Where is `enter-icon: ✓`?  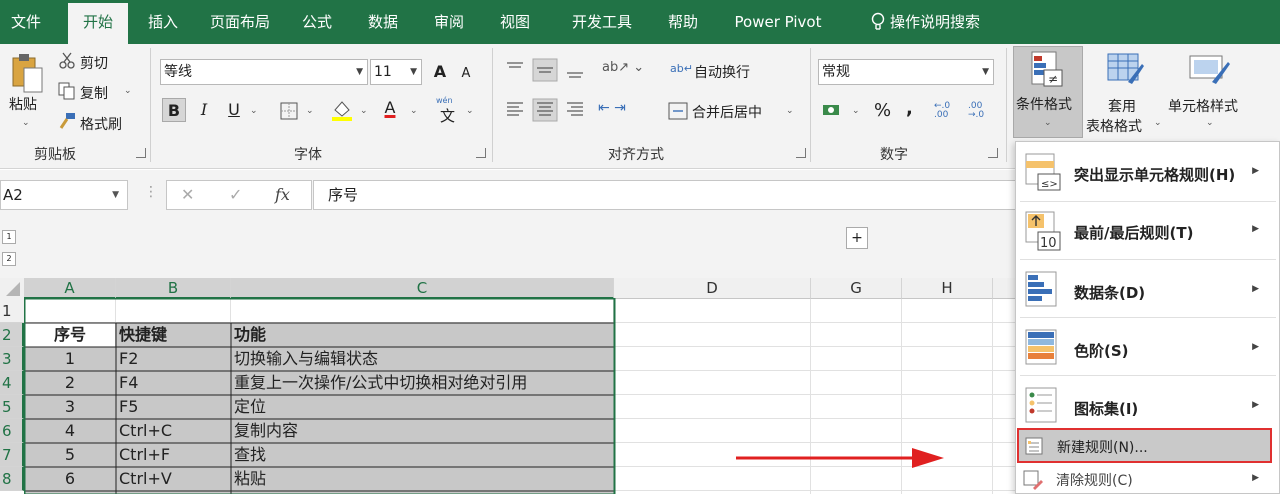 enter-icon: ✓ is located at coordinates (235, 194).